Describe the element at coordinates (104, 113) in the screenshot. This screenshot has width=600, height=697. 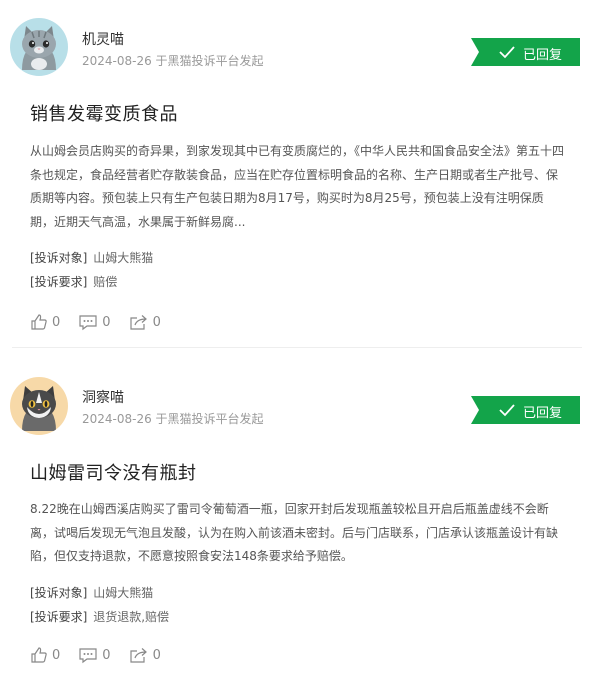
I see `complaint-title: 销售发霉变质食品` at that location.